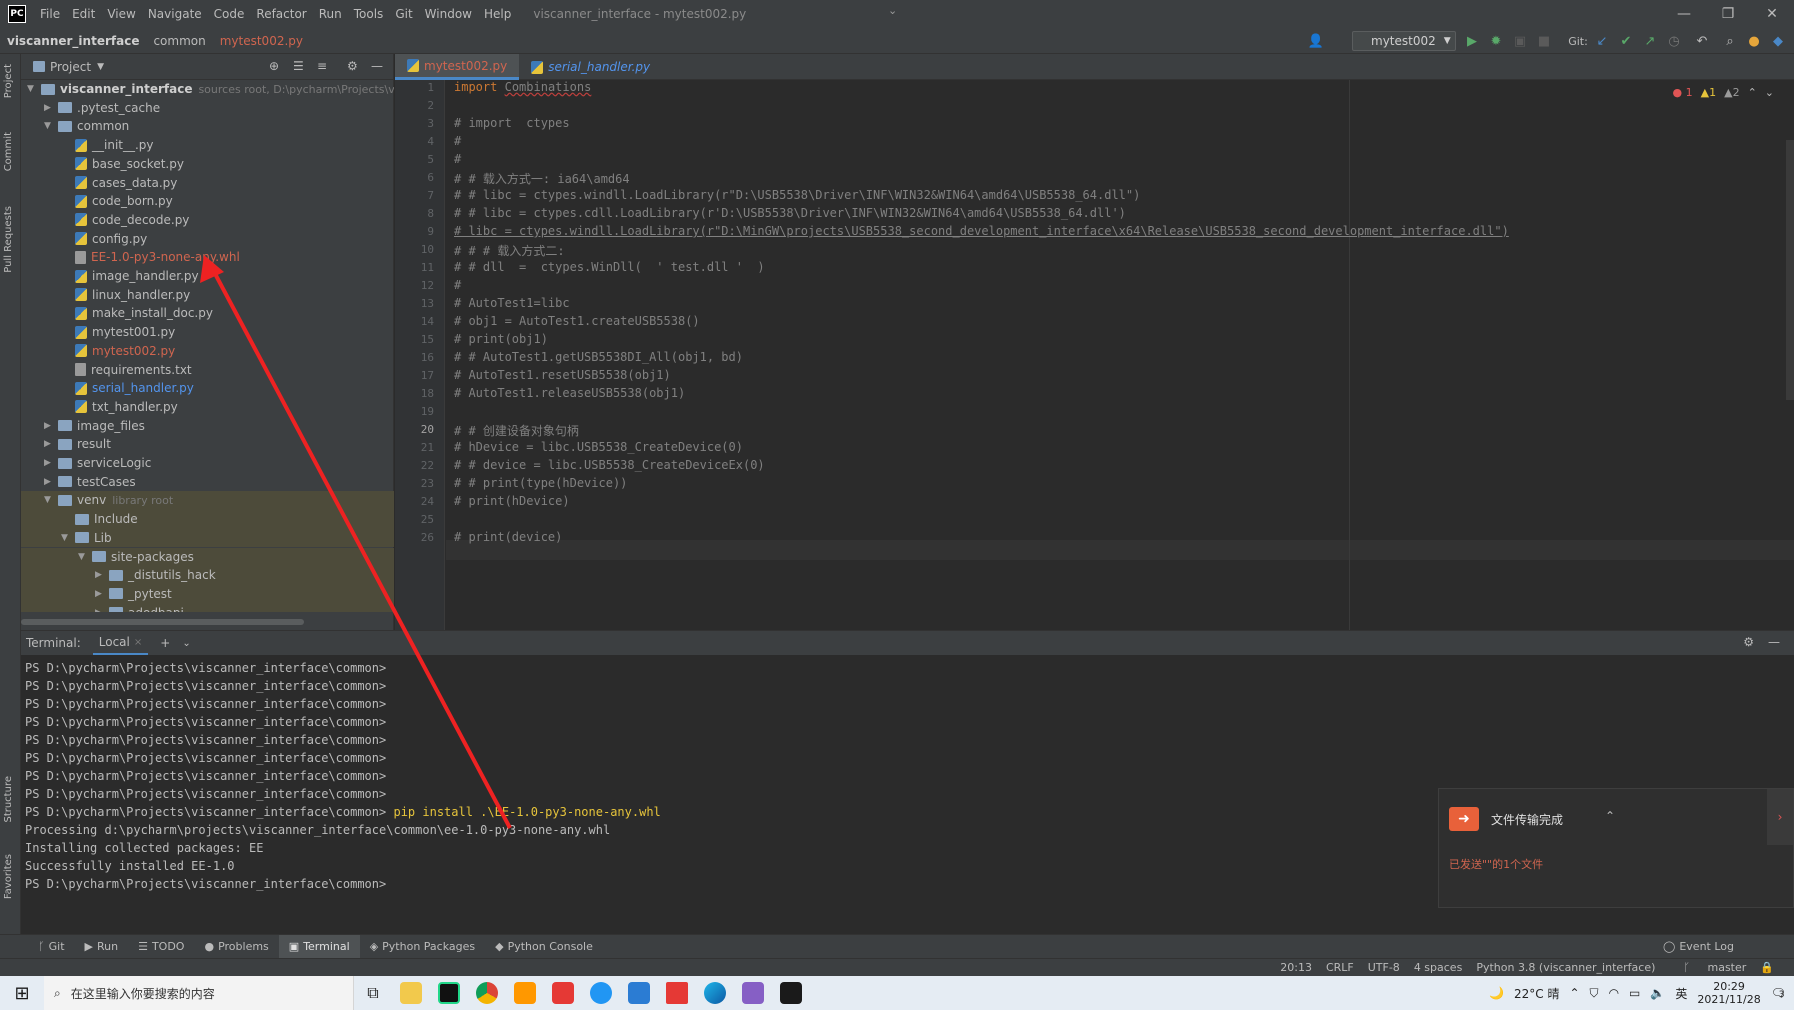 The image size is (1794, 1010). I want to click on menu-view: View, so click(121, 14).